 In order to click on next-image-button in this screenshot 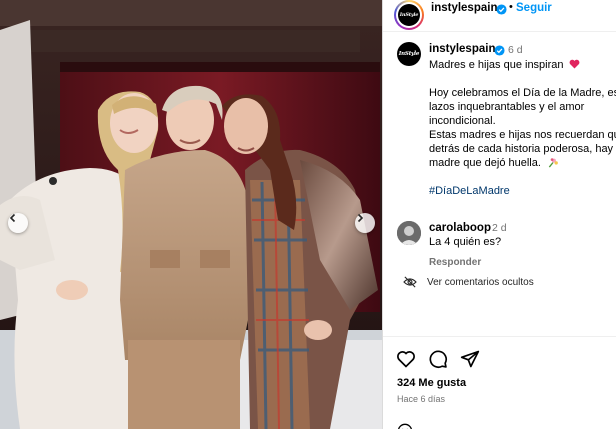, I will do `click(365, 223)`.